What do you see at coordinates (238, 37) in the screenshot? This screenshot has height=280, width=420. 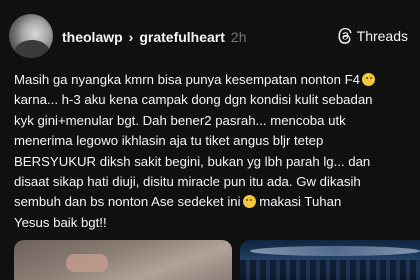 I see `post-timestamp: 2h` at bounding box center [238, 37].